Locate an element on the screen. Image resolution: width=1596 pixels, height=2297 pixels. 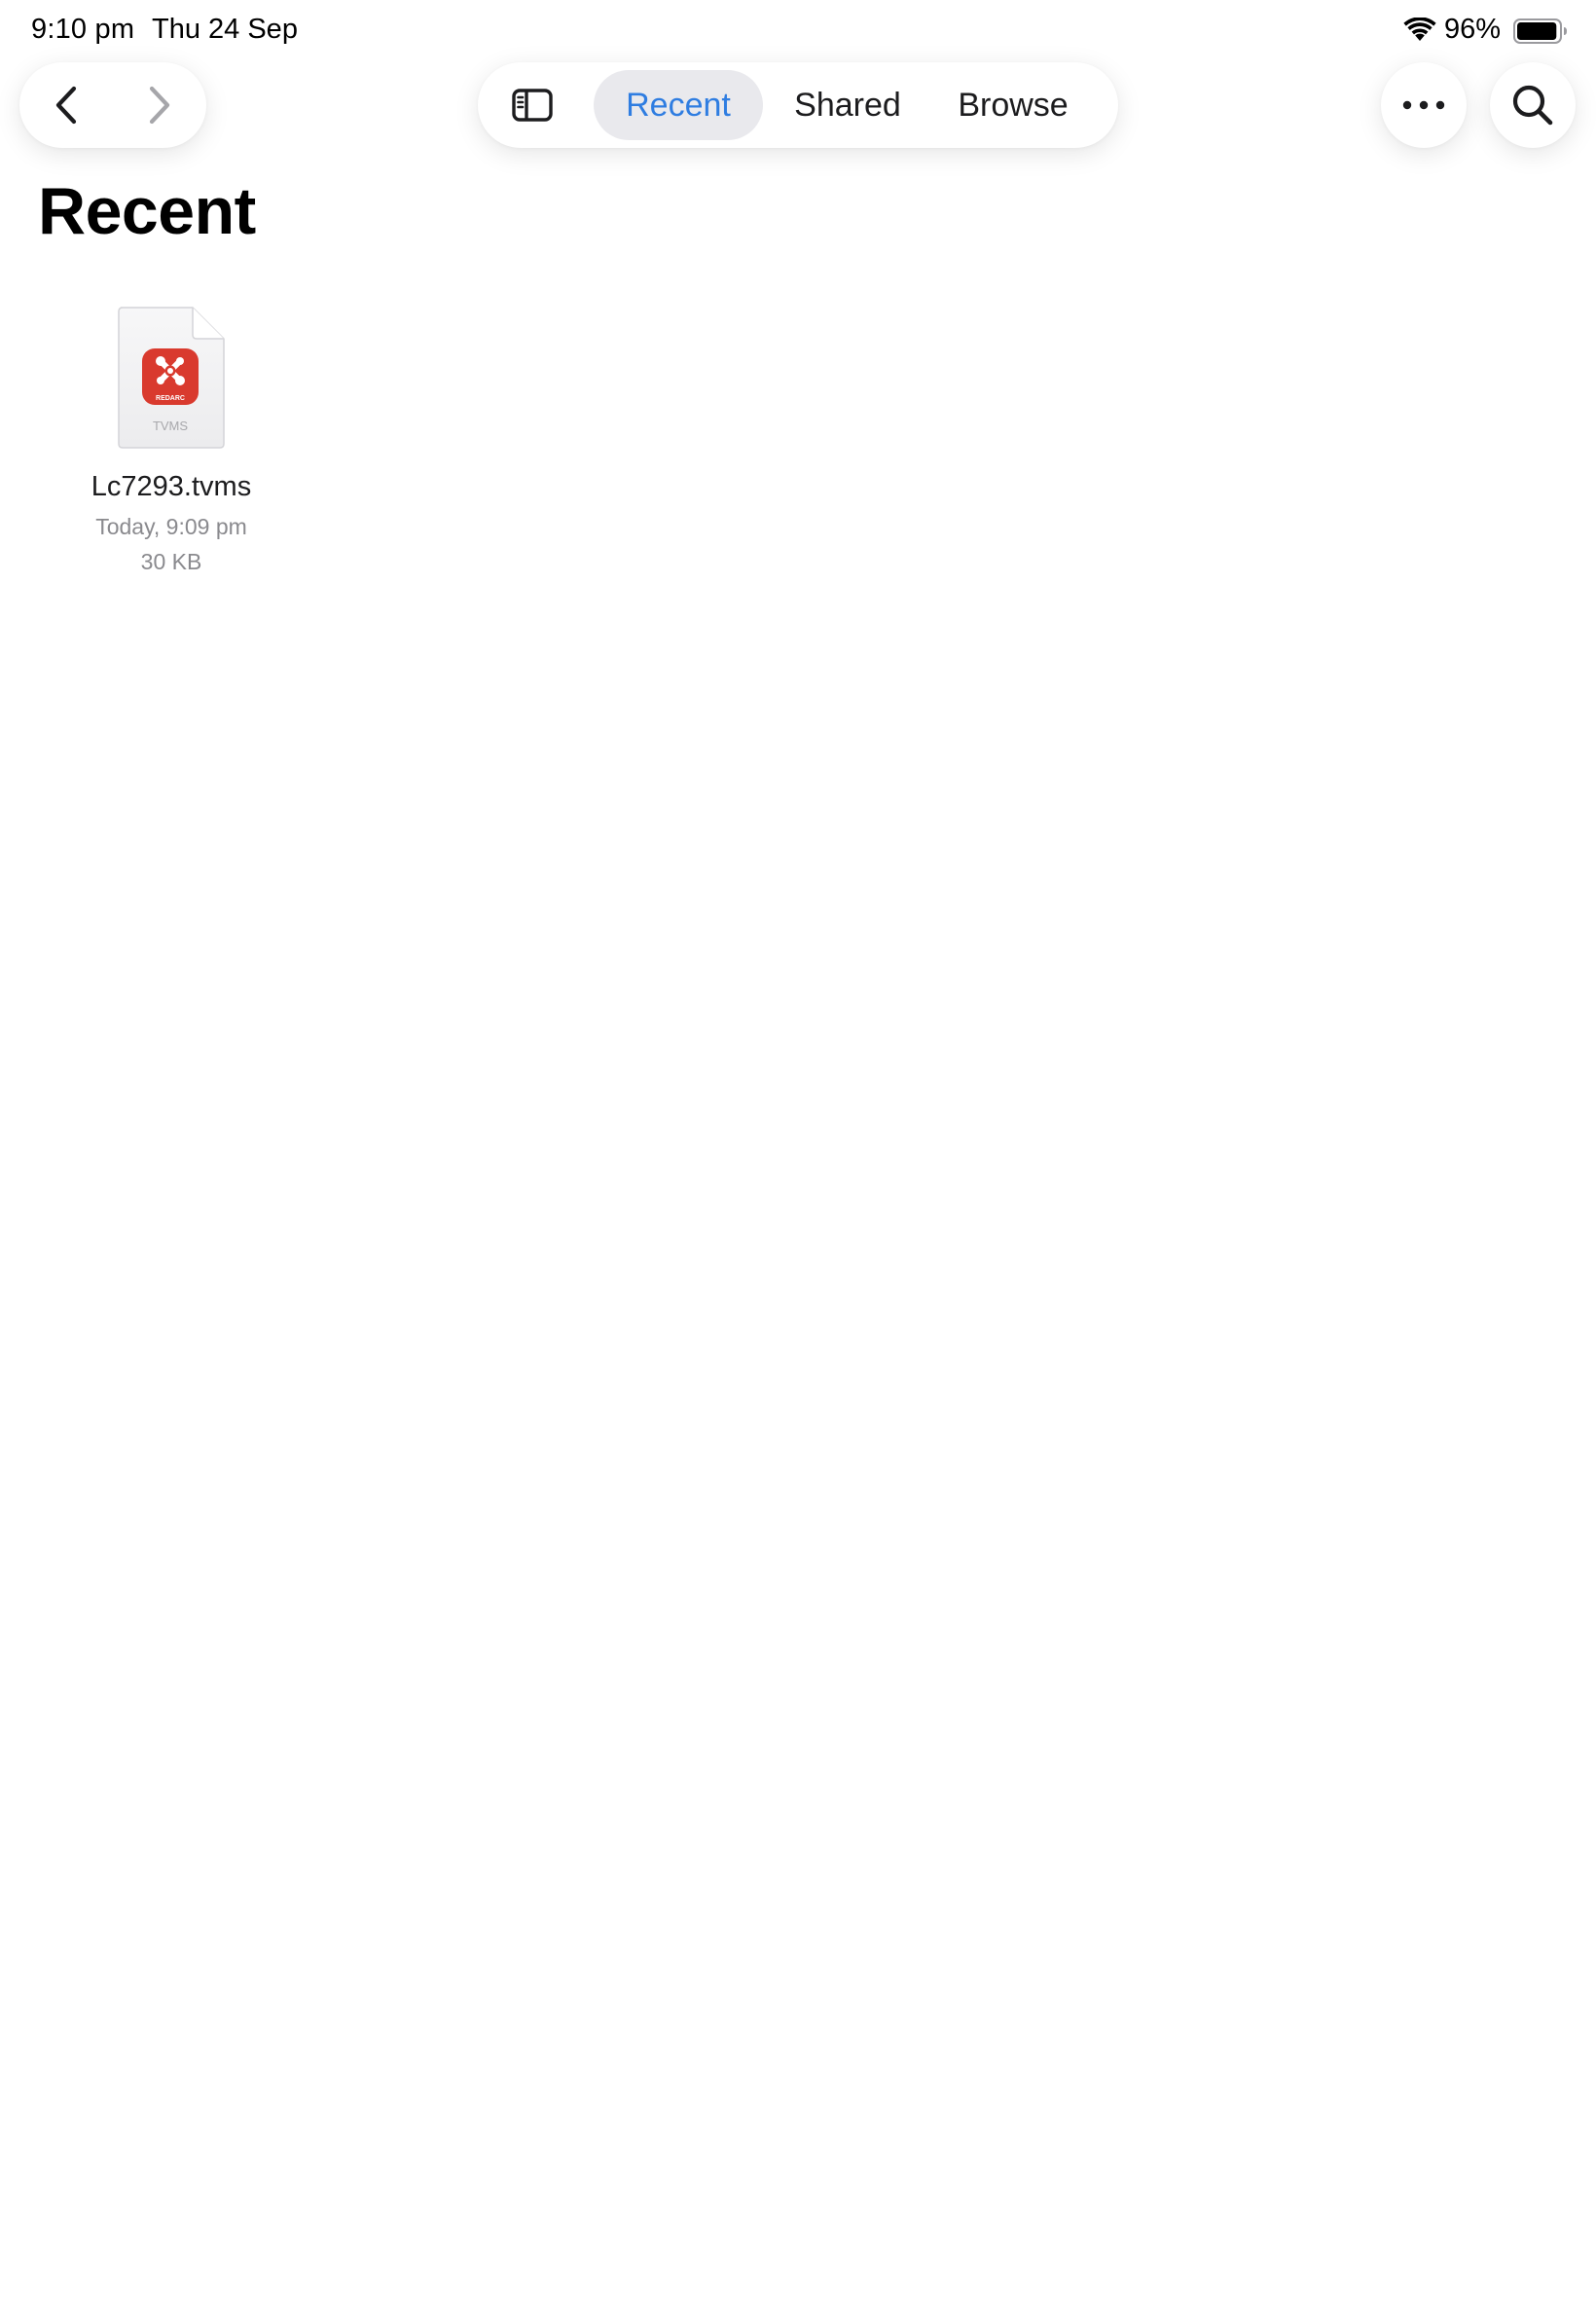
navigation-controls is located at coordinates (112, 105).